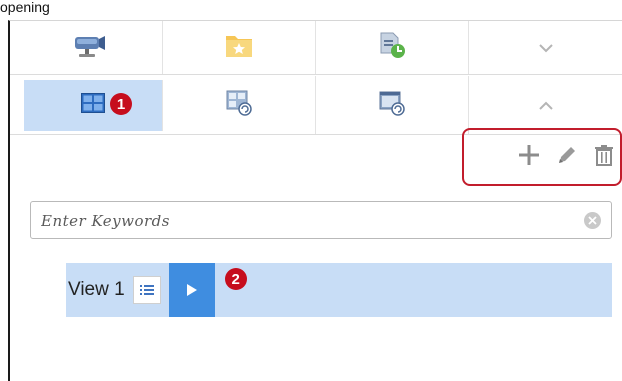 This screenshot has width=622, height=381. What do you see at coordinates (96, 289) in the screenshot?
I see `view-label: View 1` at bounding box center [96, 289].